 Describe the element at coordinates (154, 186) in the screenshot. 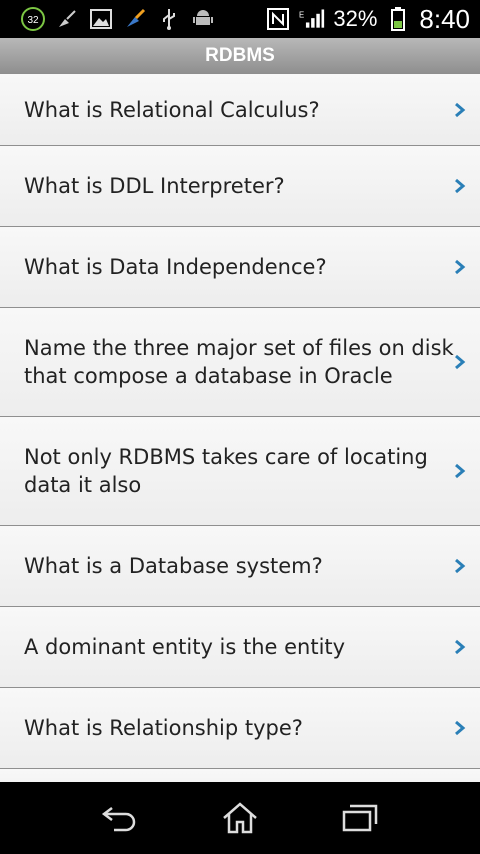

I see `list-item-label: What is DDL Interpreter?` at that location.